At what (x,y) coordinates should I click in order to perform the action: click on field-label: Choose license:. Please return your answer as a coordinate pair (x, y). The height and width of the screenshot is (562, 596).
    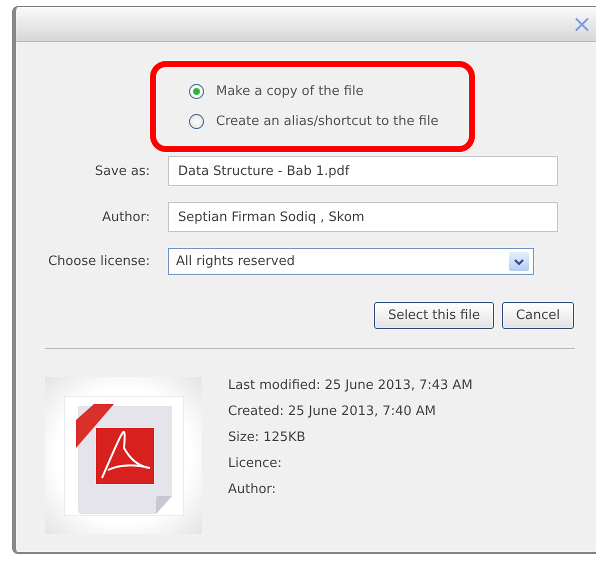
    Looking at the image, I should click on (99, 261).